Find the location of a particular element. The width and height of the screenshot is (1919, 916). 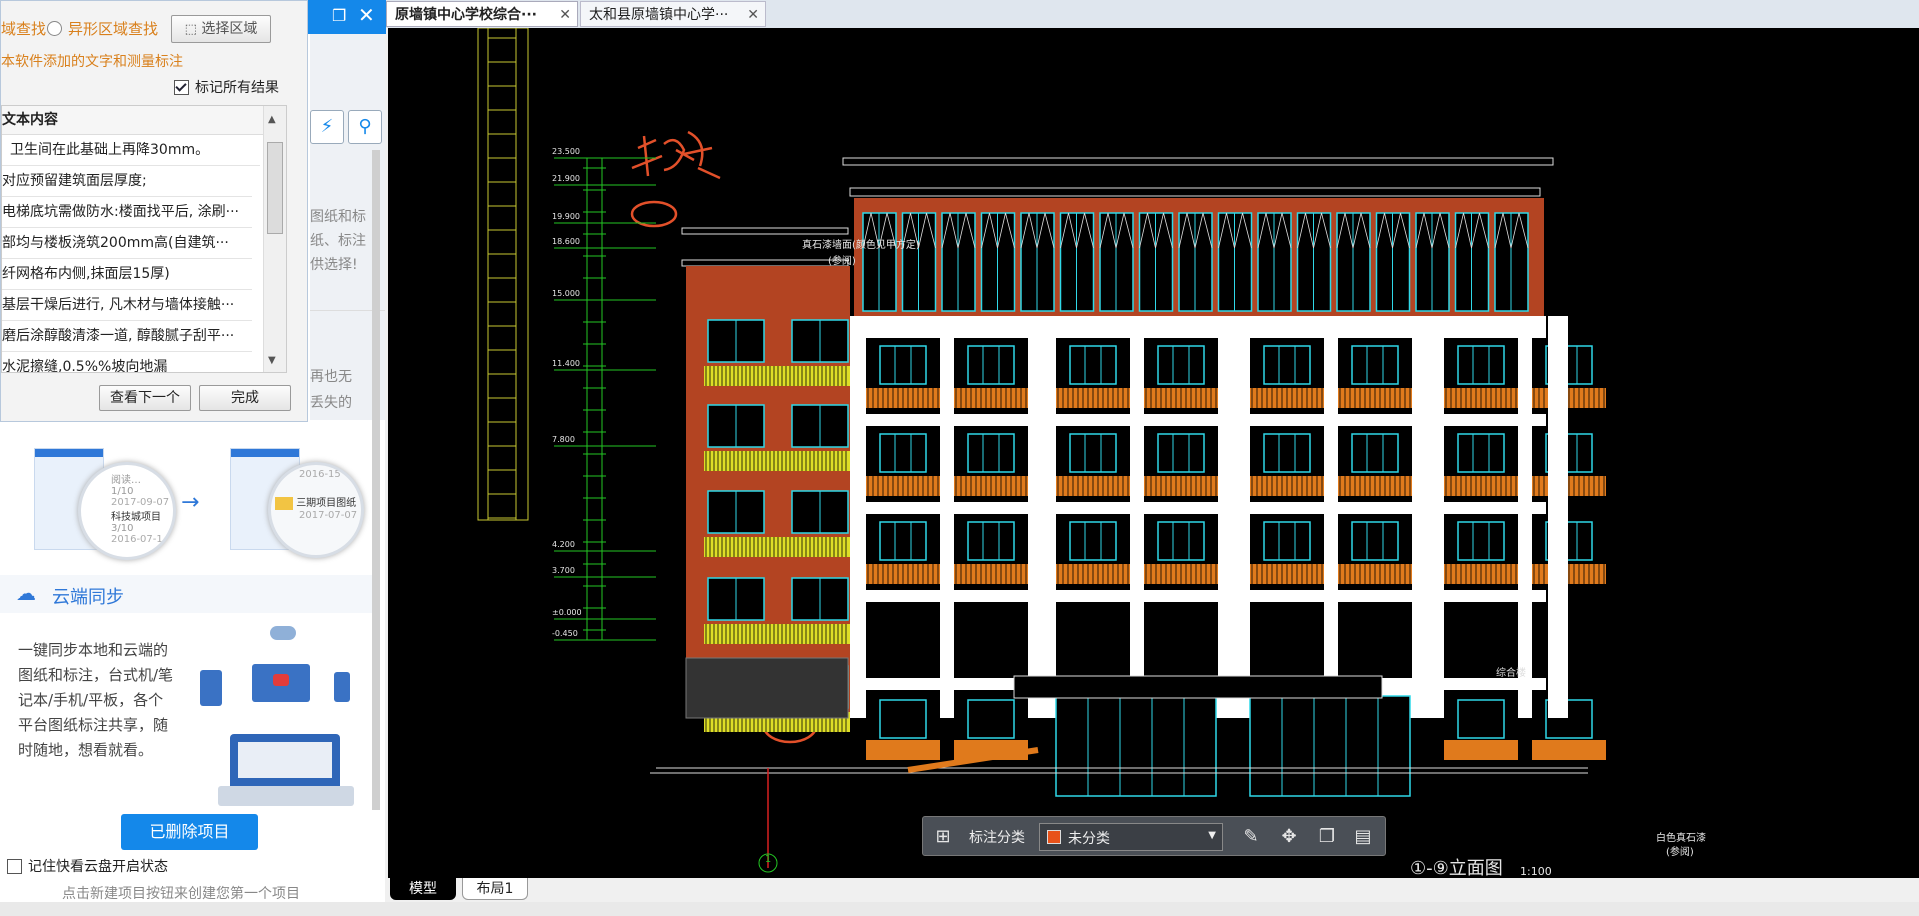

list-header: 文本内容 is located at coordinates (144, 120).